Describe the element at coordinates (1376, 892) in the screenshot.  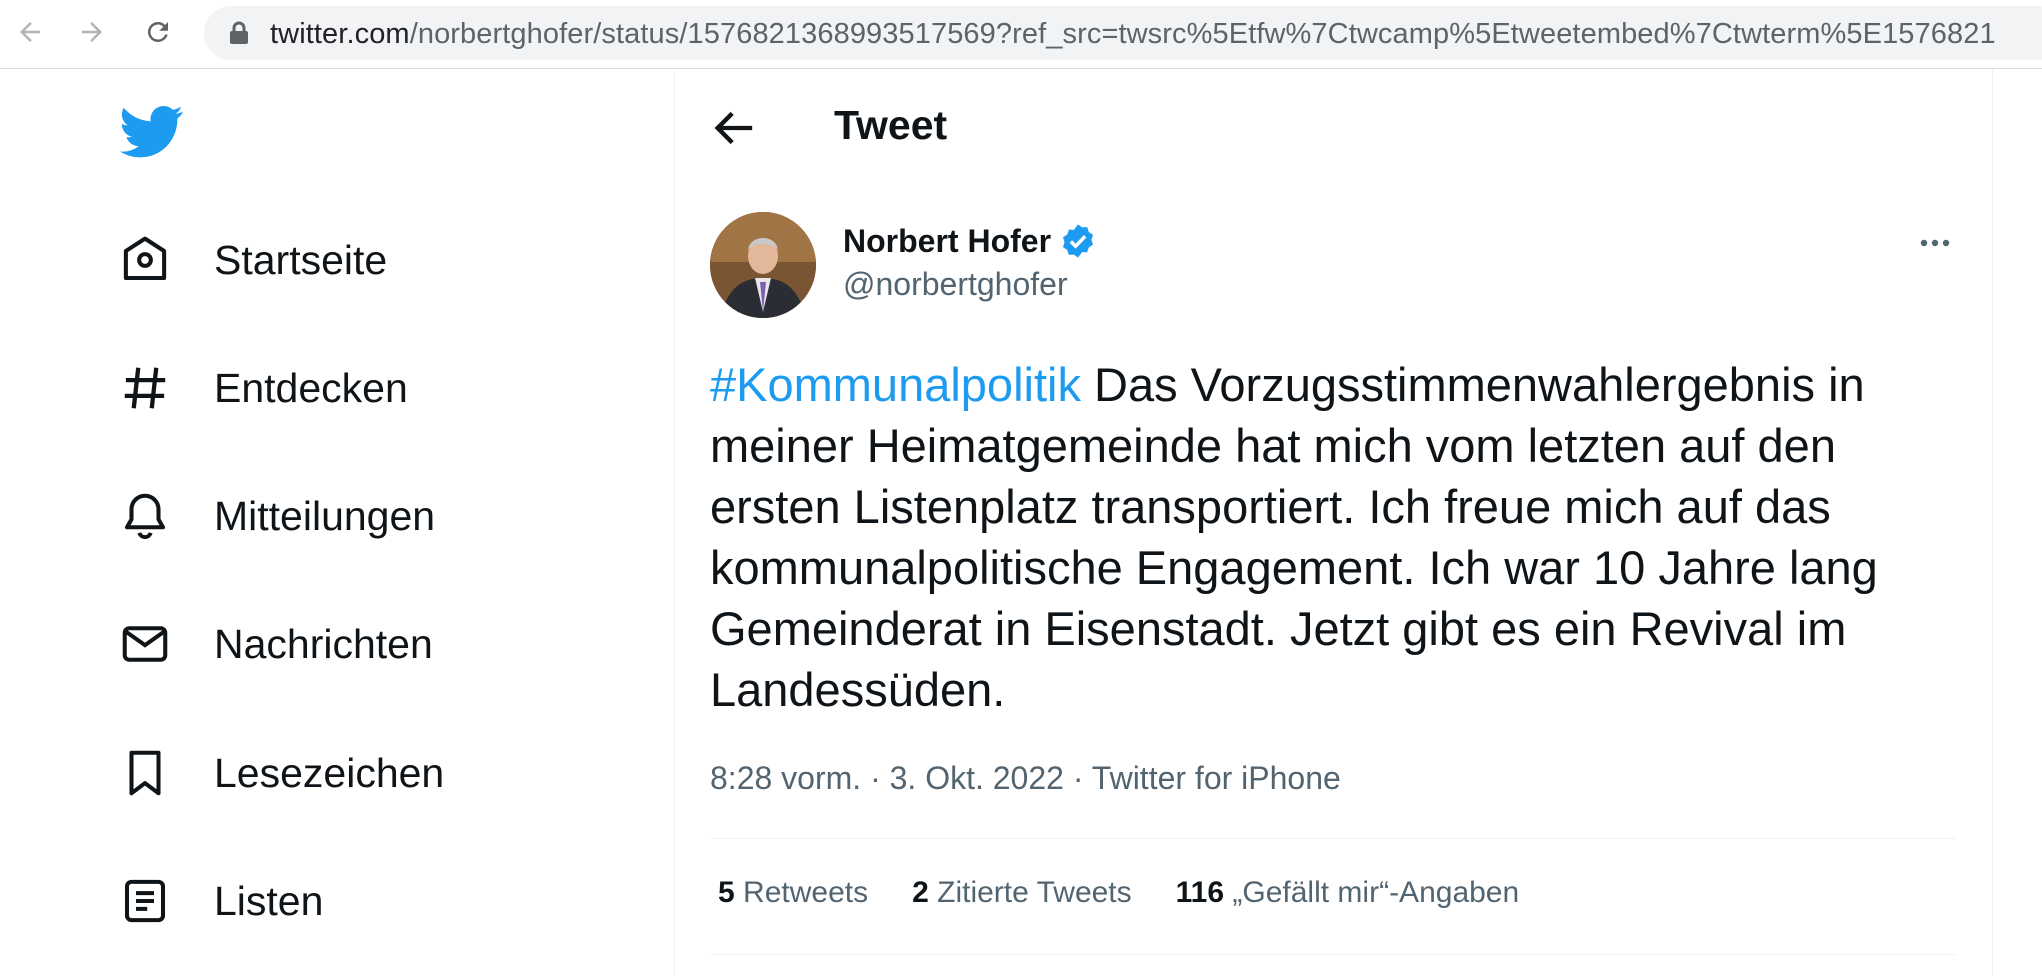
I see `stat-label: „Gefällt mir“-Angaben` at that location.